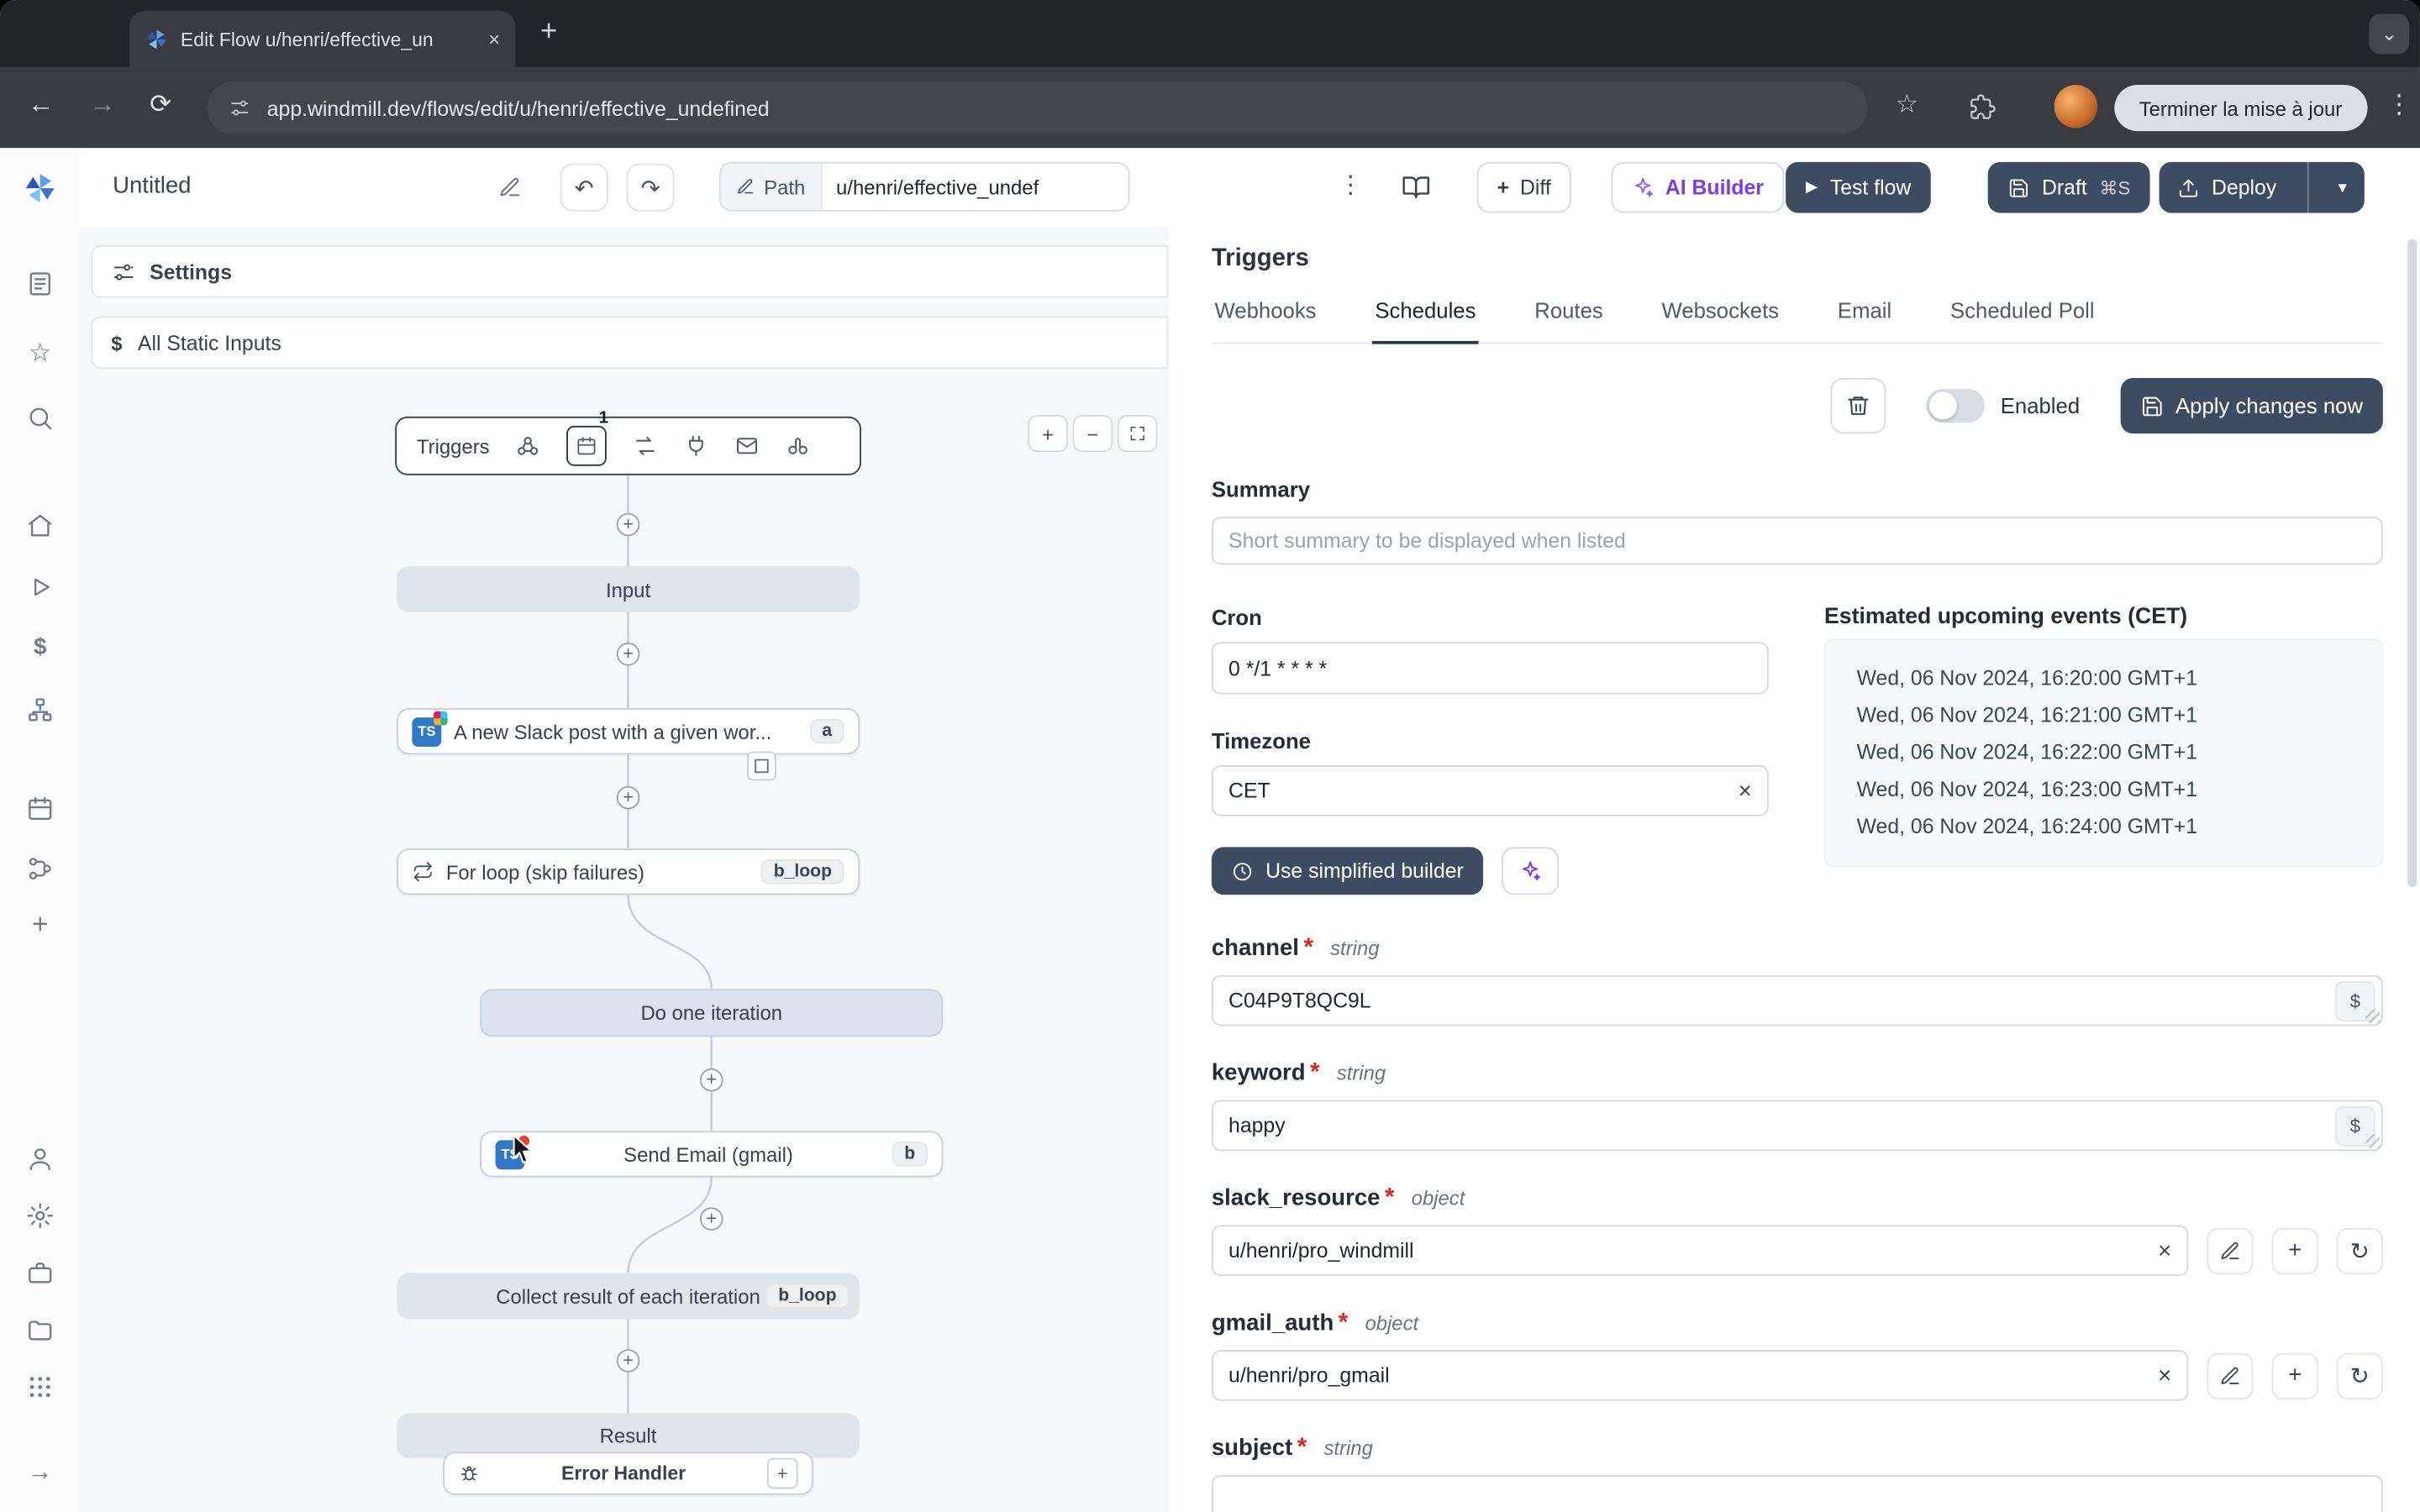 The image size is (2420, 1512). What do you see at coordinates (1697, 187) in the screenshot?
I see `ai-builder-button: AI Builder` at bounding box center [1697, 187].